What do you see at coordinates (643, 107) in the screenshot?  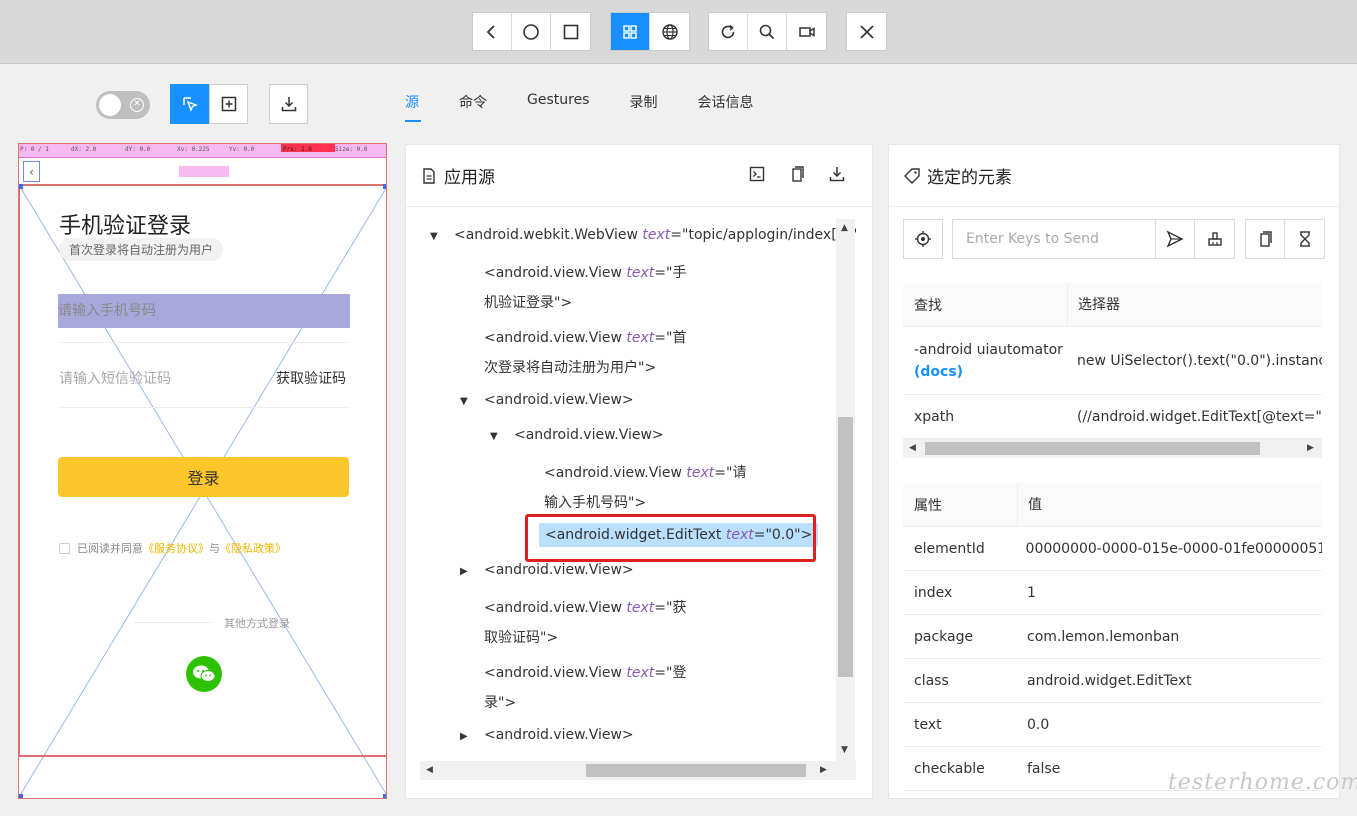 I see `tab-recorder: 录制` at bounding box center [643, 107].